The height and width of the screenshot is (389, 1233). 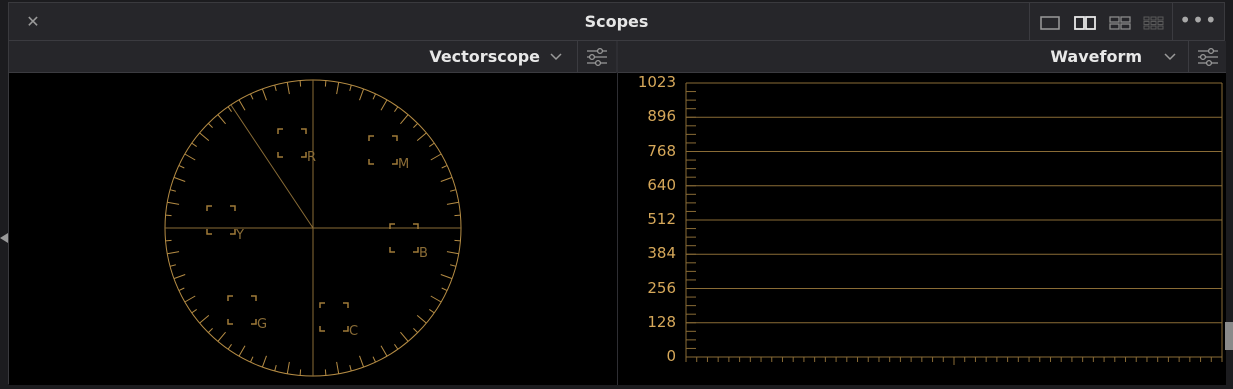 I want to click on waveform-settings-icon, so click(x=1207, y=56).